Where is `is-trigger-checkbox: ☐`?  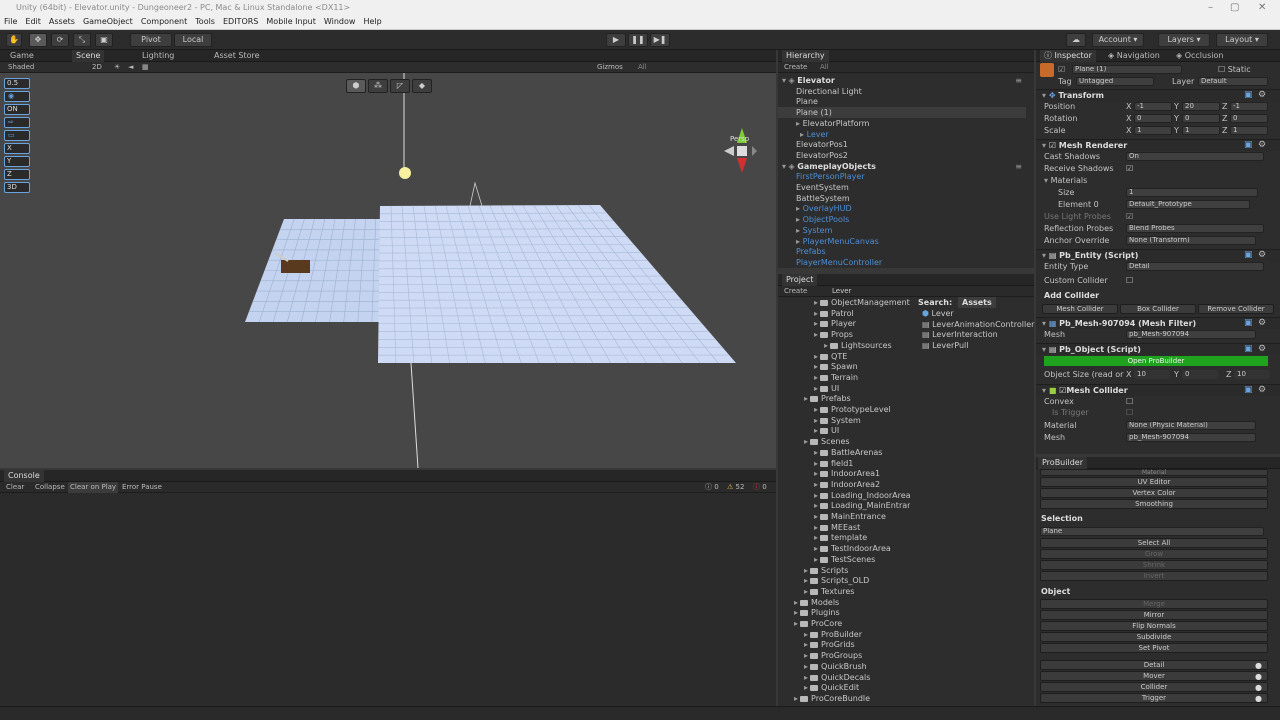 is-trigger-checkbox: ☐ is located at coordinates (1129, 412).